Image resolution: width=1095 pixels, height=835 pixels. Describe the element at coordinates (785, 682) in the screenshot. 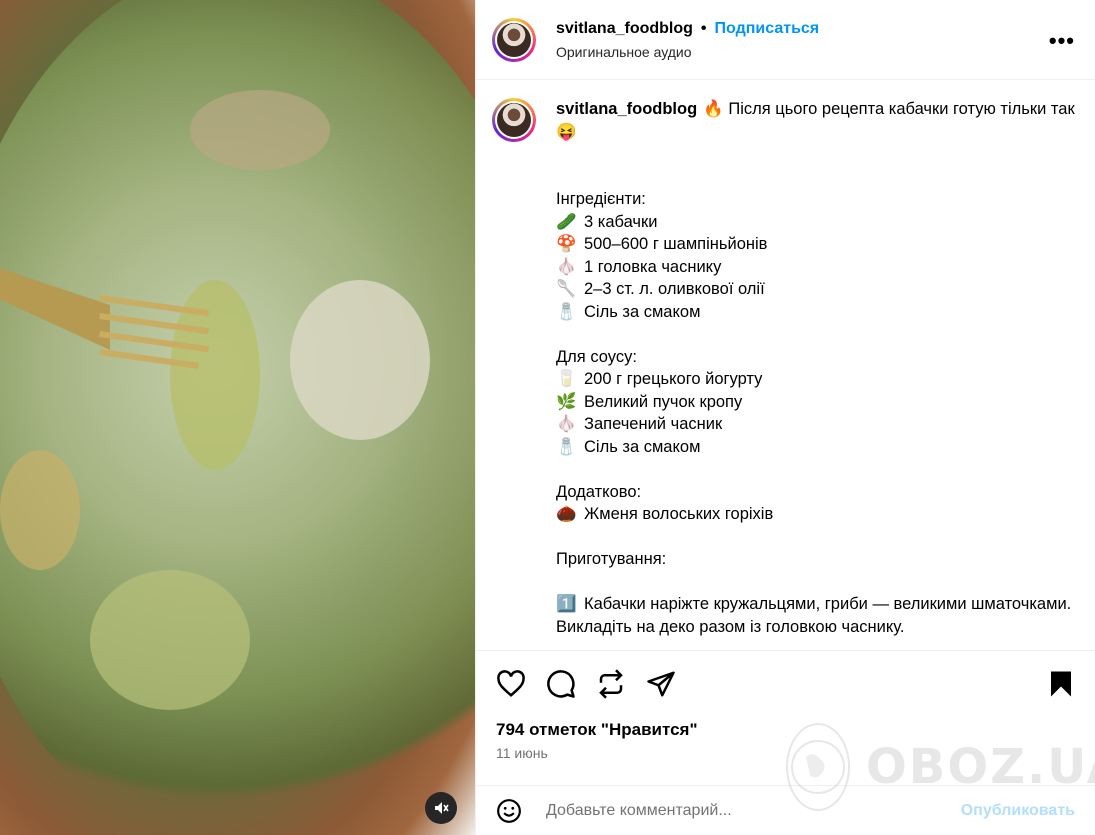

I see `action-bar` at that location.